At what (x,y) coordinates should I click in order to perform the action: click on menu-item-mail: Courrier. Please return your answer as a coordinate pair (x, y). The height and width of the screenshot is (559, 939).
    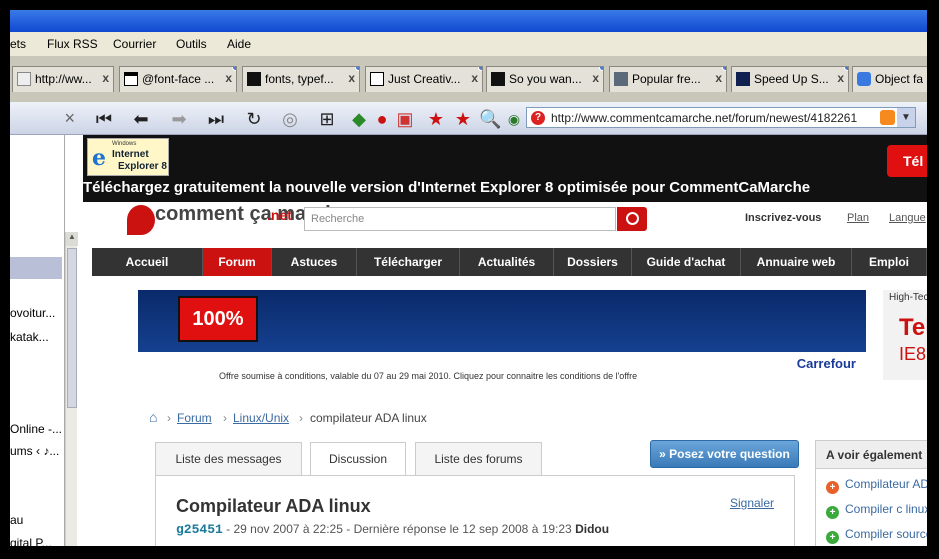
    Looking at the image, I should click on (134, 44).